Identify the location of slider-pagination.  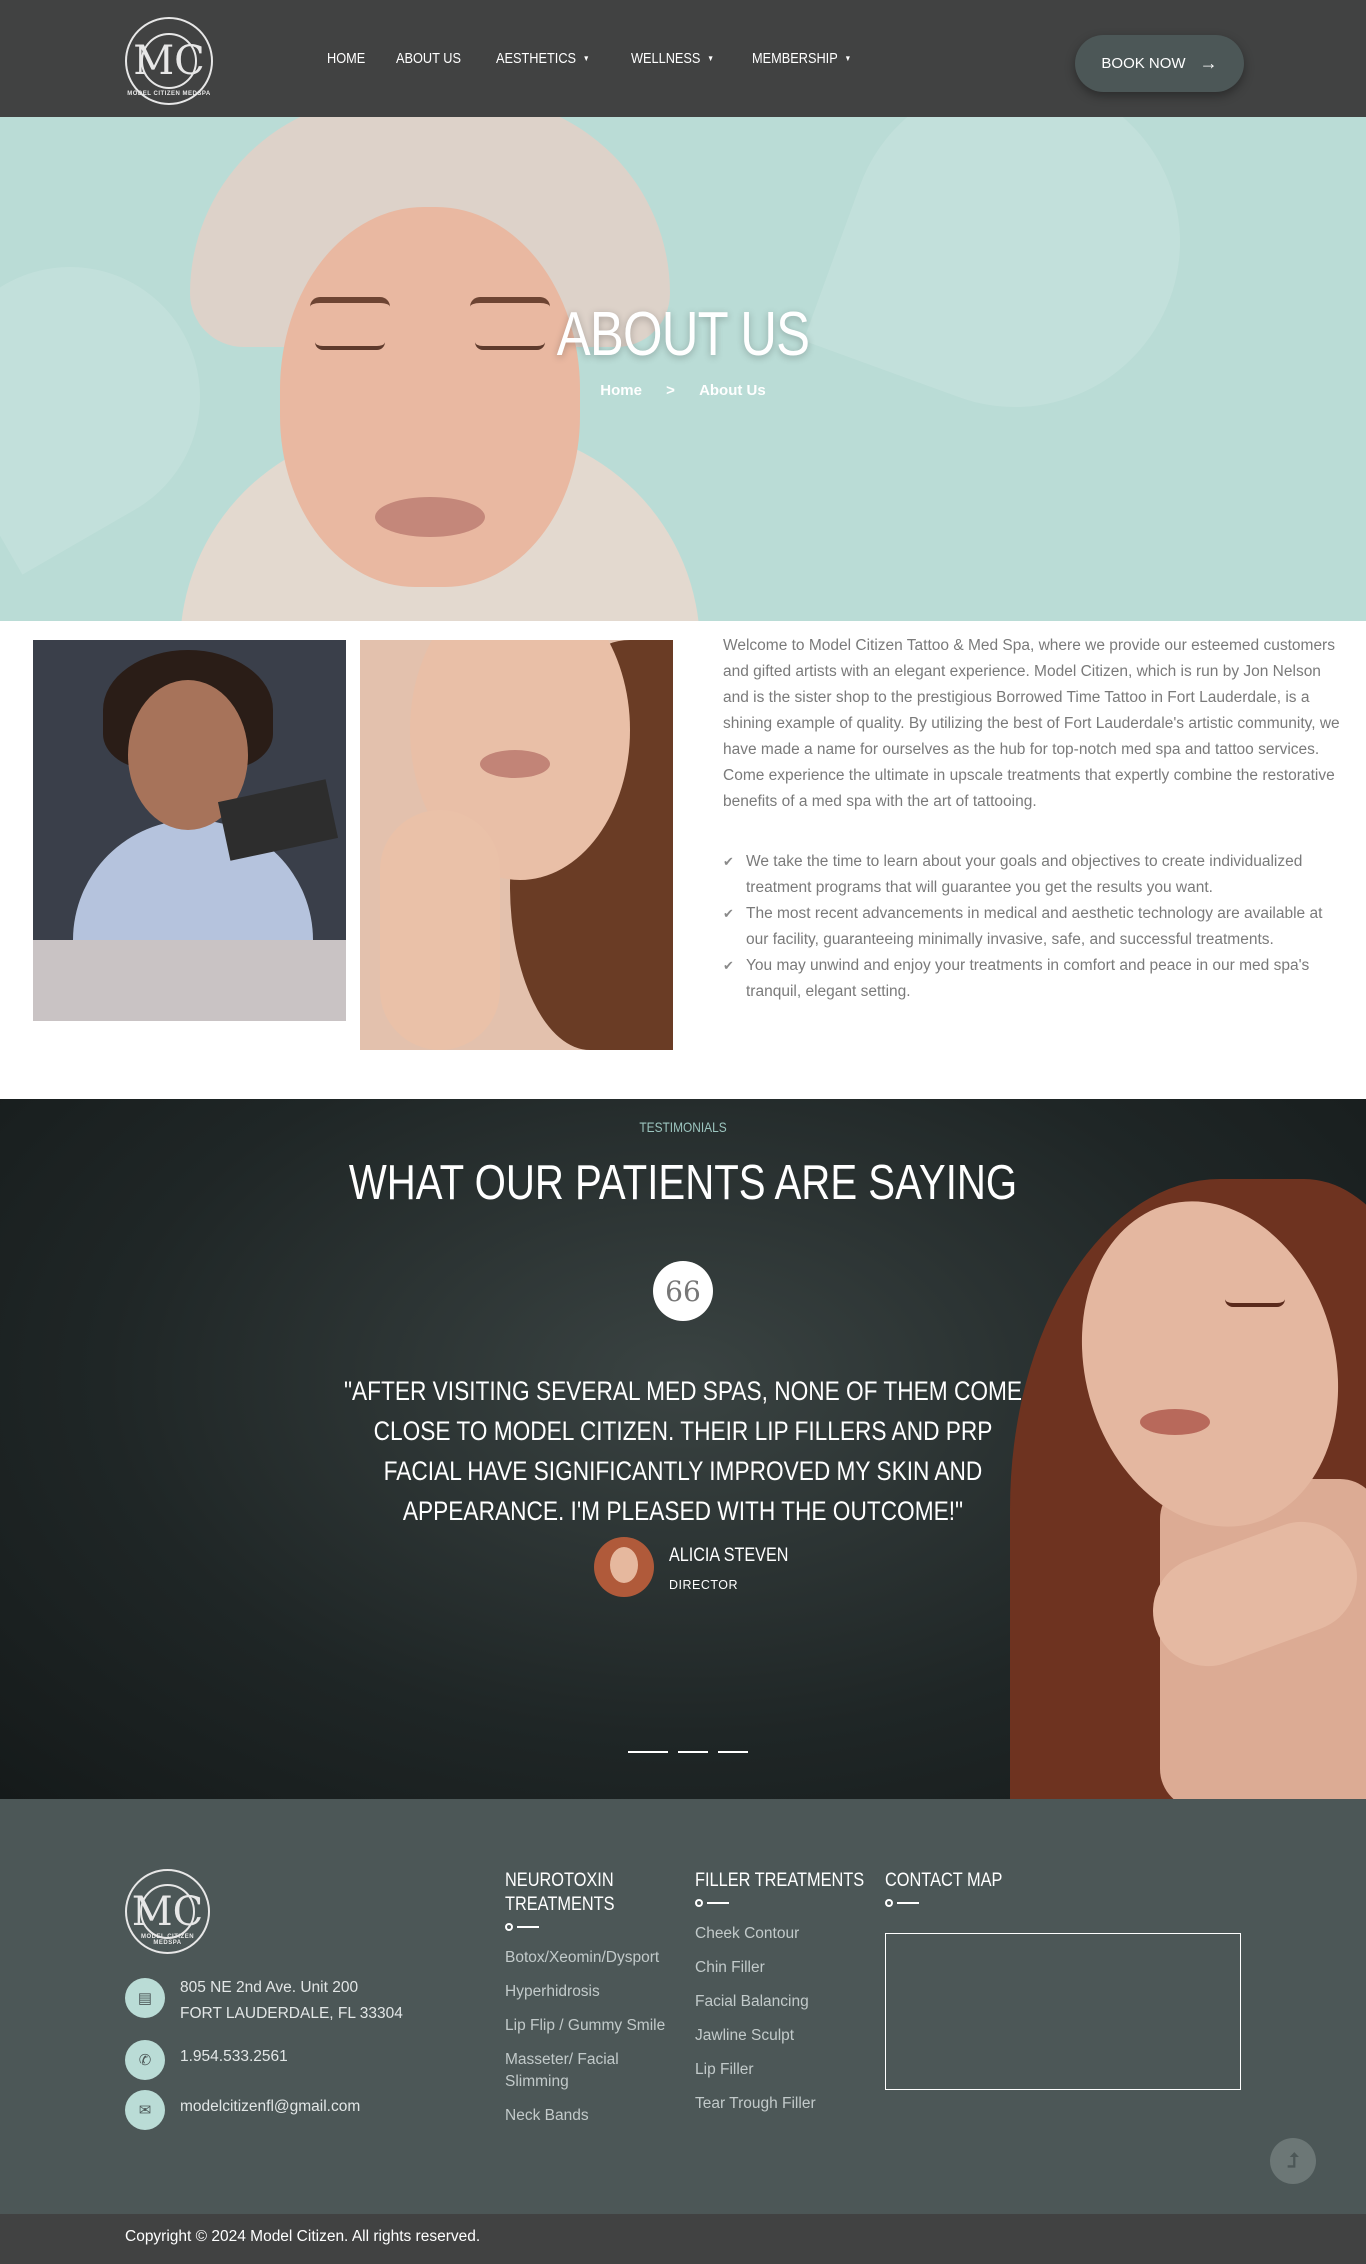
(688, 1752).